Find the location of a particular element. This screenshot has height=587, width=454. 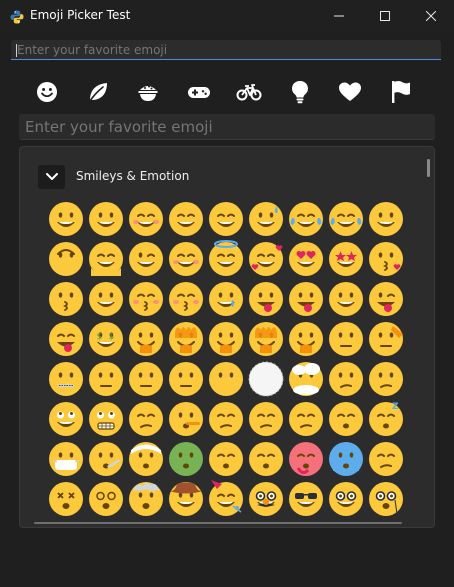

emoji-grinning-face-smiling-eyes is located at coordinates (146, 219).